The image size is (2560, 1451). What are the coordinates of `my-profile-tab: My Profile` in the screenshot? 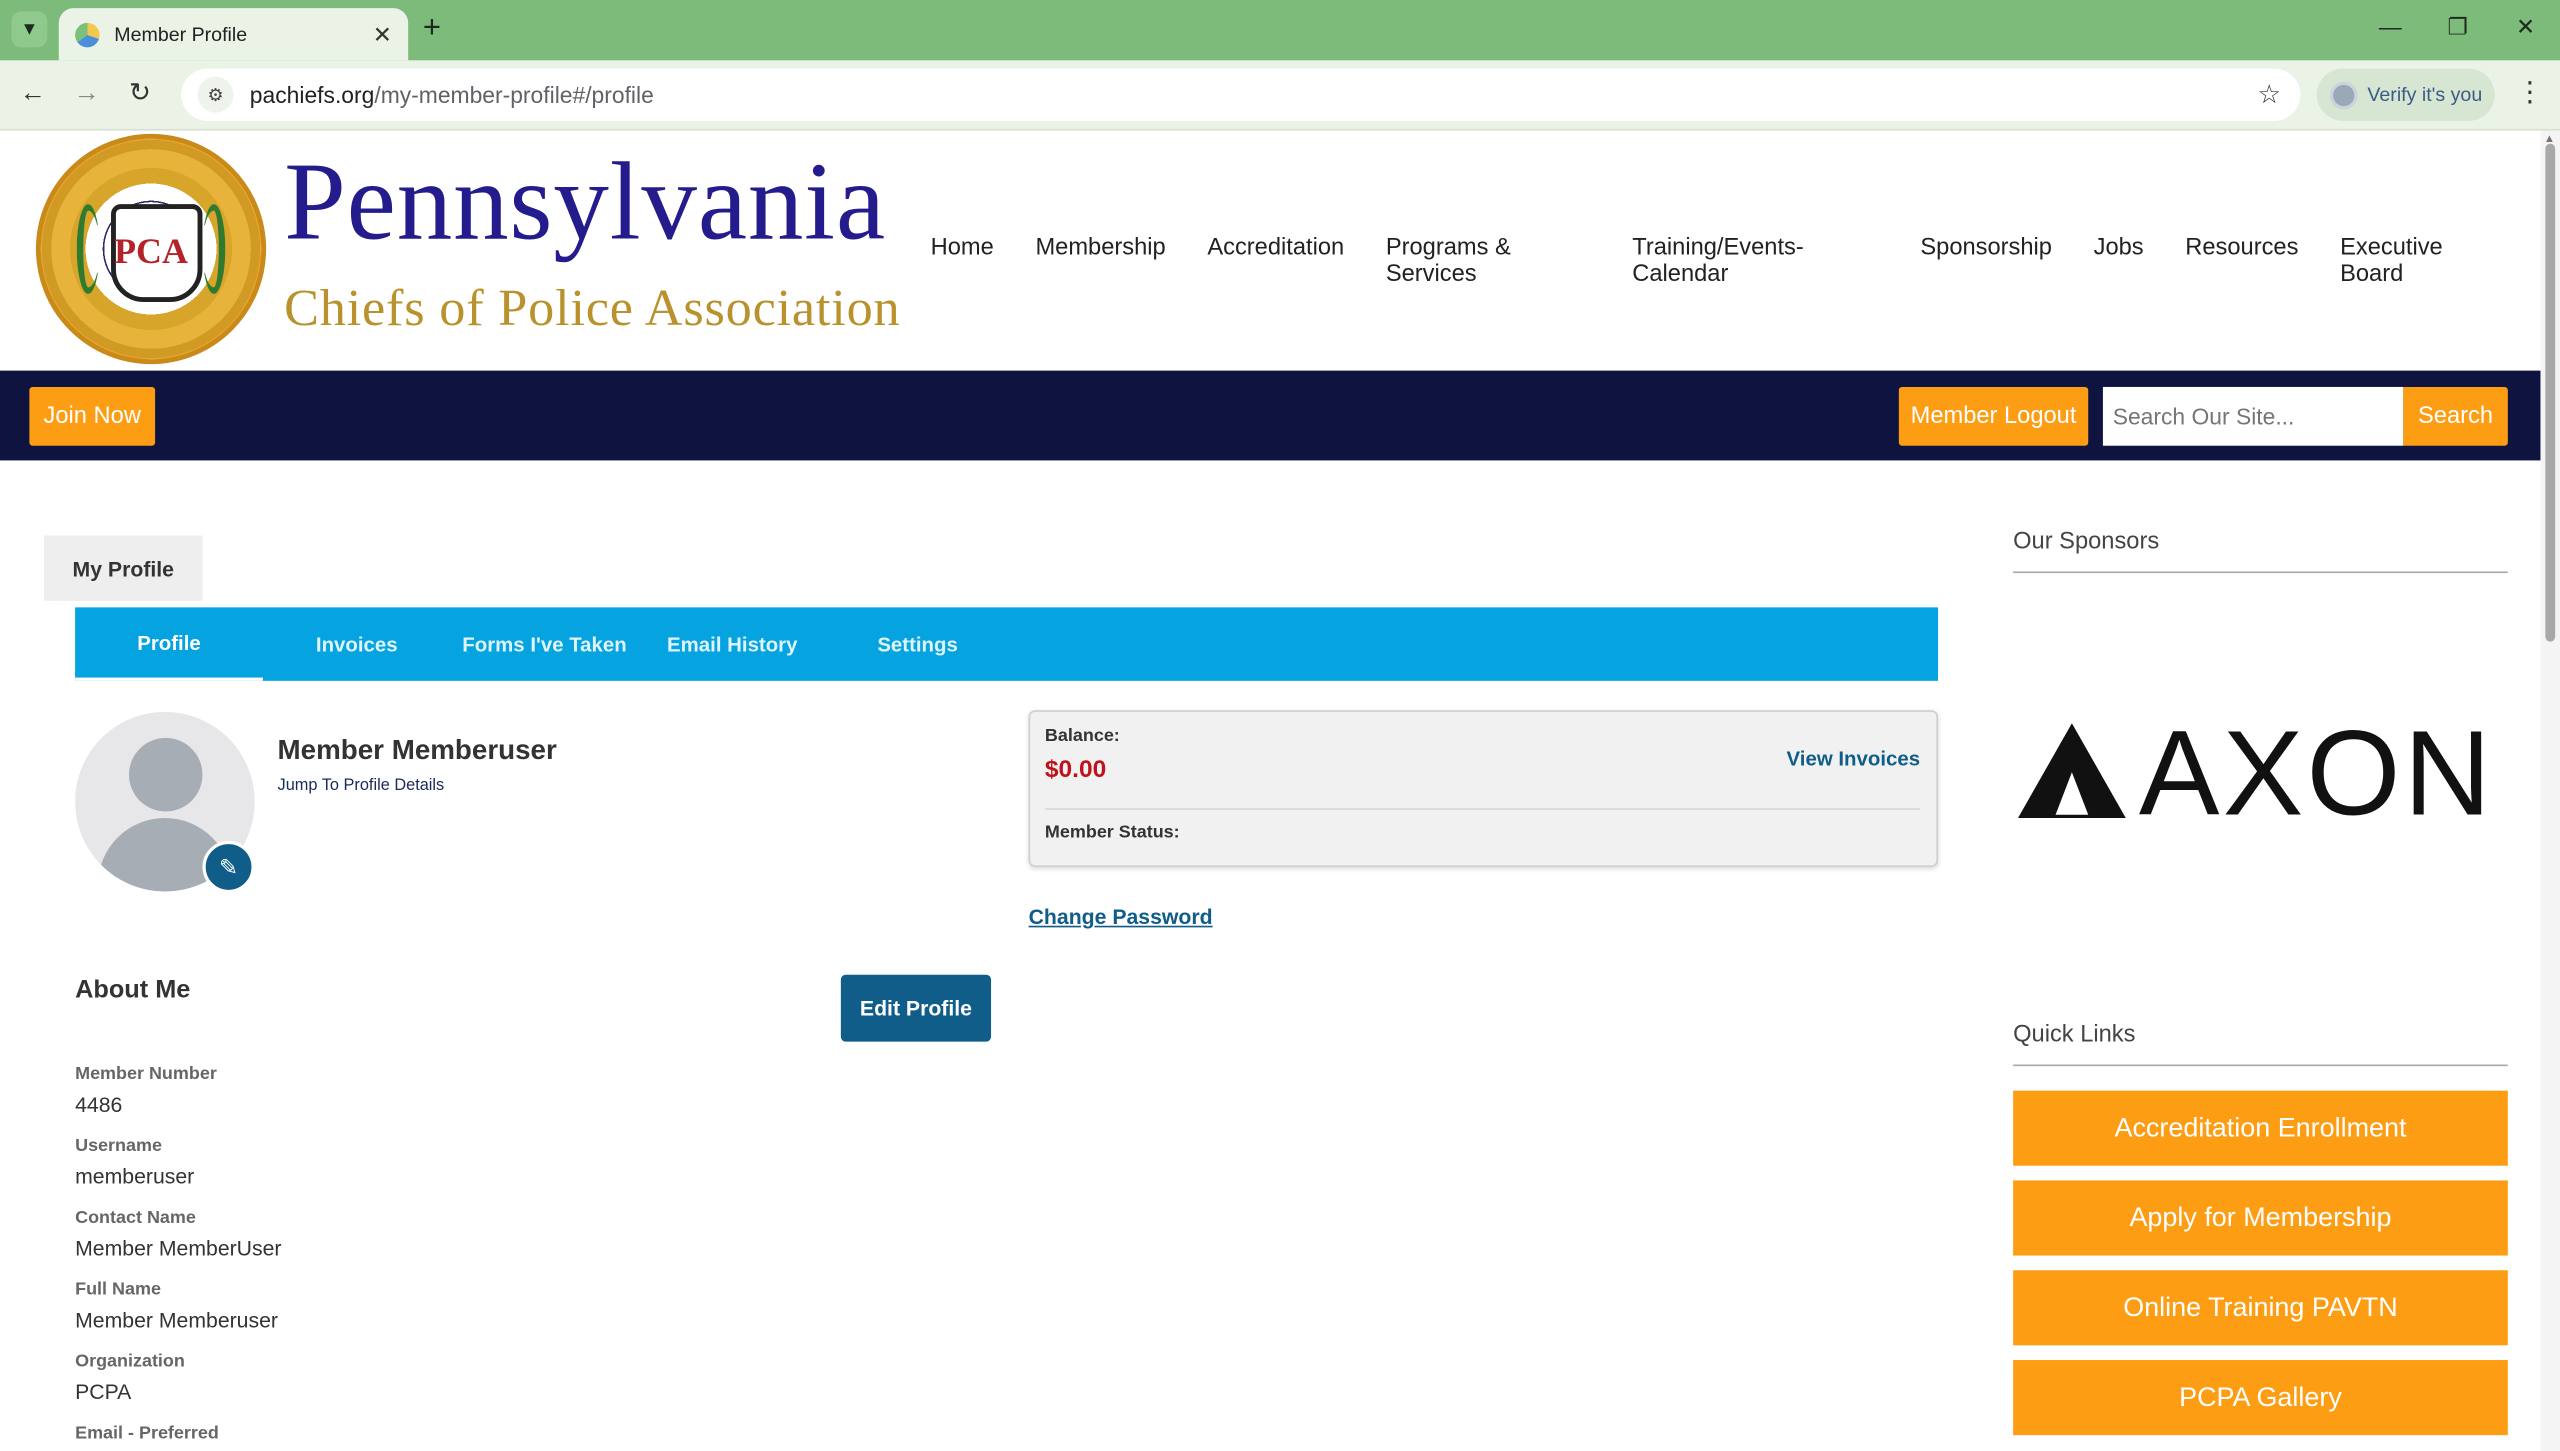 It's located at (123, 568).